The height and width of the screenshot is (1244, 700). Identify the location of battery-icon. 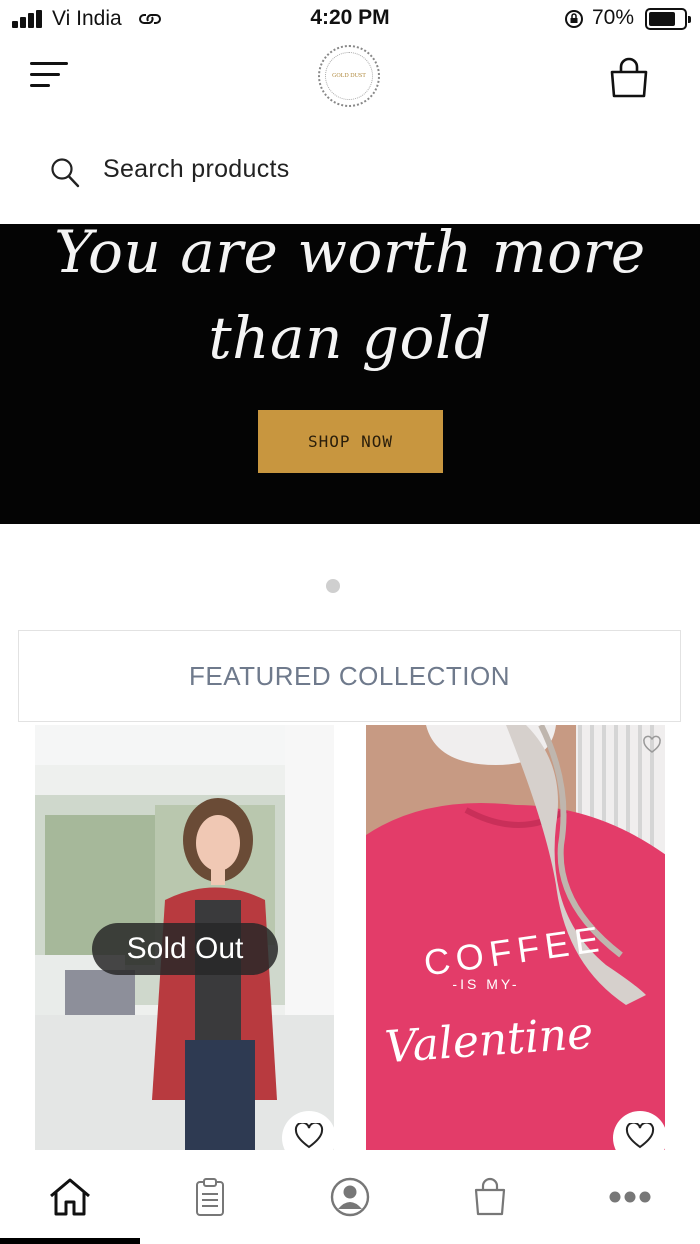
(668, 19).